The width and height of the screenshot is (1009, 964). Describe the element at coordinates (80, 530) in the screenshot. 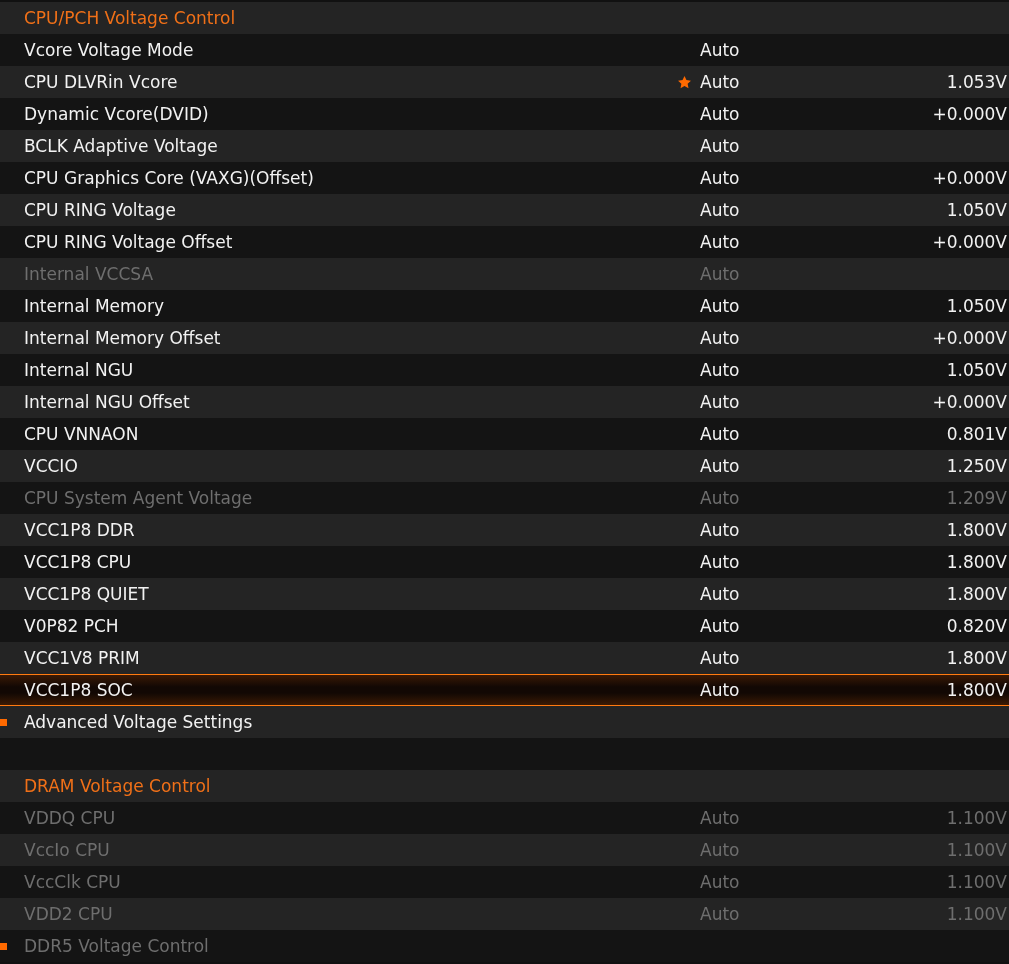

I see `setting-label: VCC1P8 DDR` at that location.